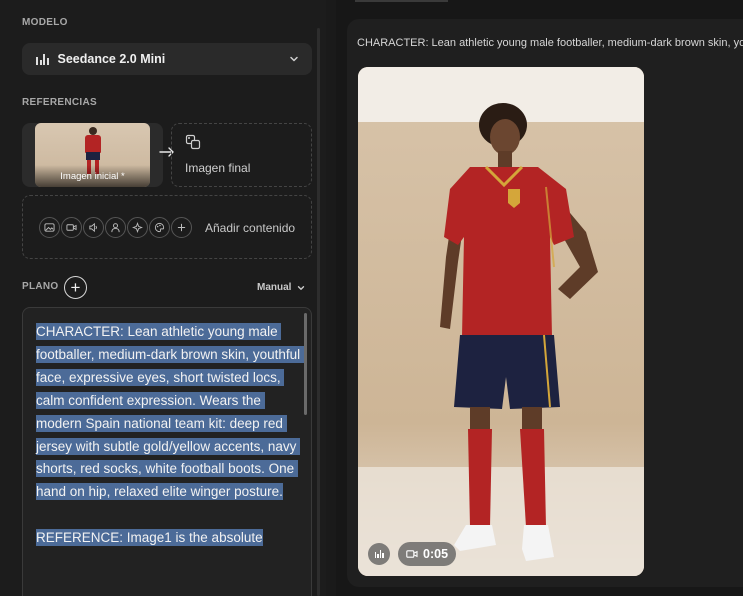 The height and width of the screenshot is (596, 743). What do you see at coordinates (45, 22) in the screenshot?
I see `model-section-label: MODELO` at bounding box center [45, 22].